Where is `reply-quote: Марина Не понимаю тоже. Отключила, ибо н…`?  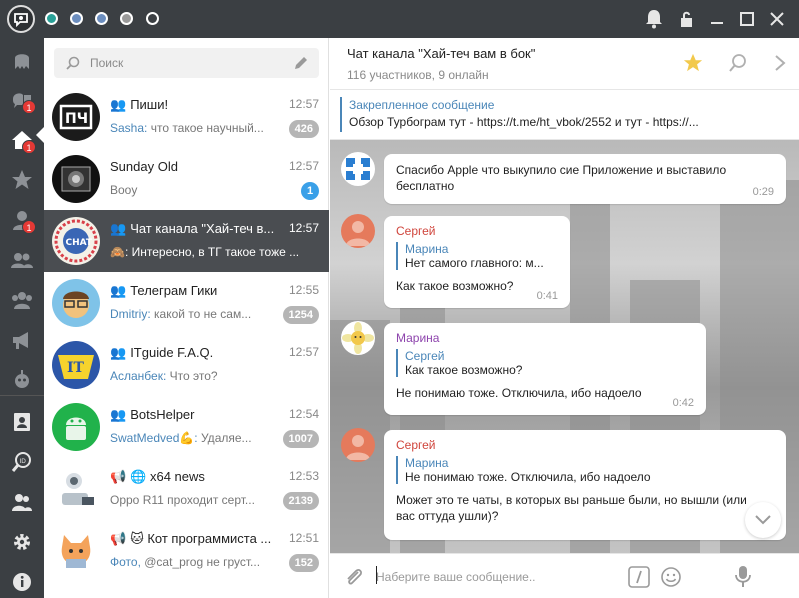
reply-quote: Марина Не понимаю тоже. Отключила, ибо н… is located at coordinates (585, 470).